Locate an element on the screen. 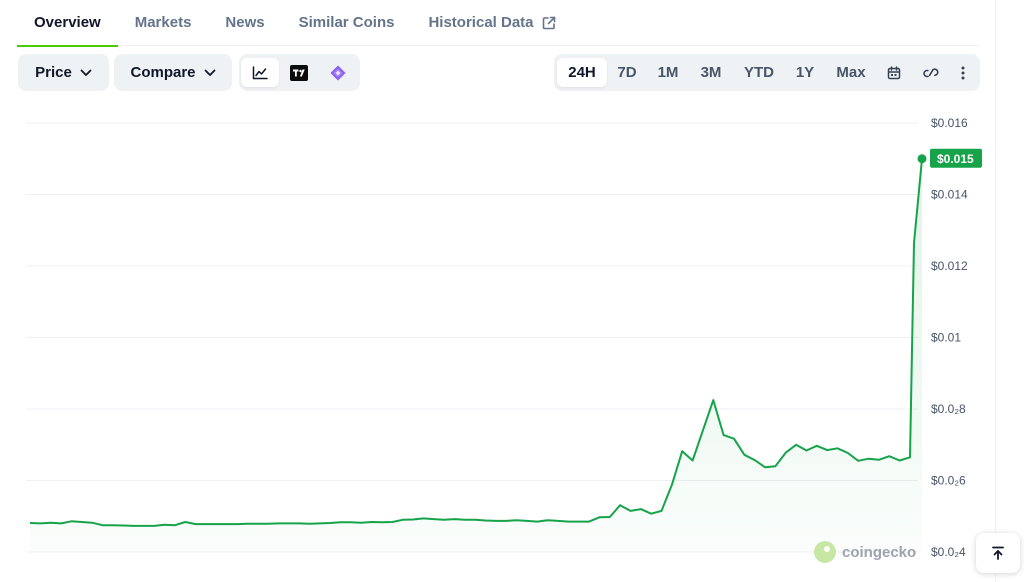 The width and height of the screenshot is (1024, 582). y-tick-label: $0.012 is located at coordinates (949, 266).